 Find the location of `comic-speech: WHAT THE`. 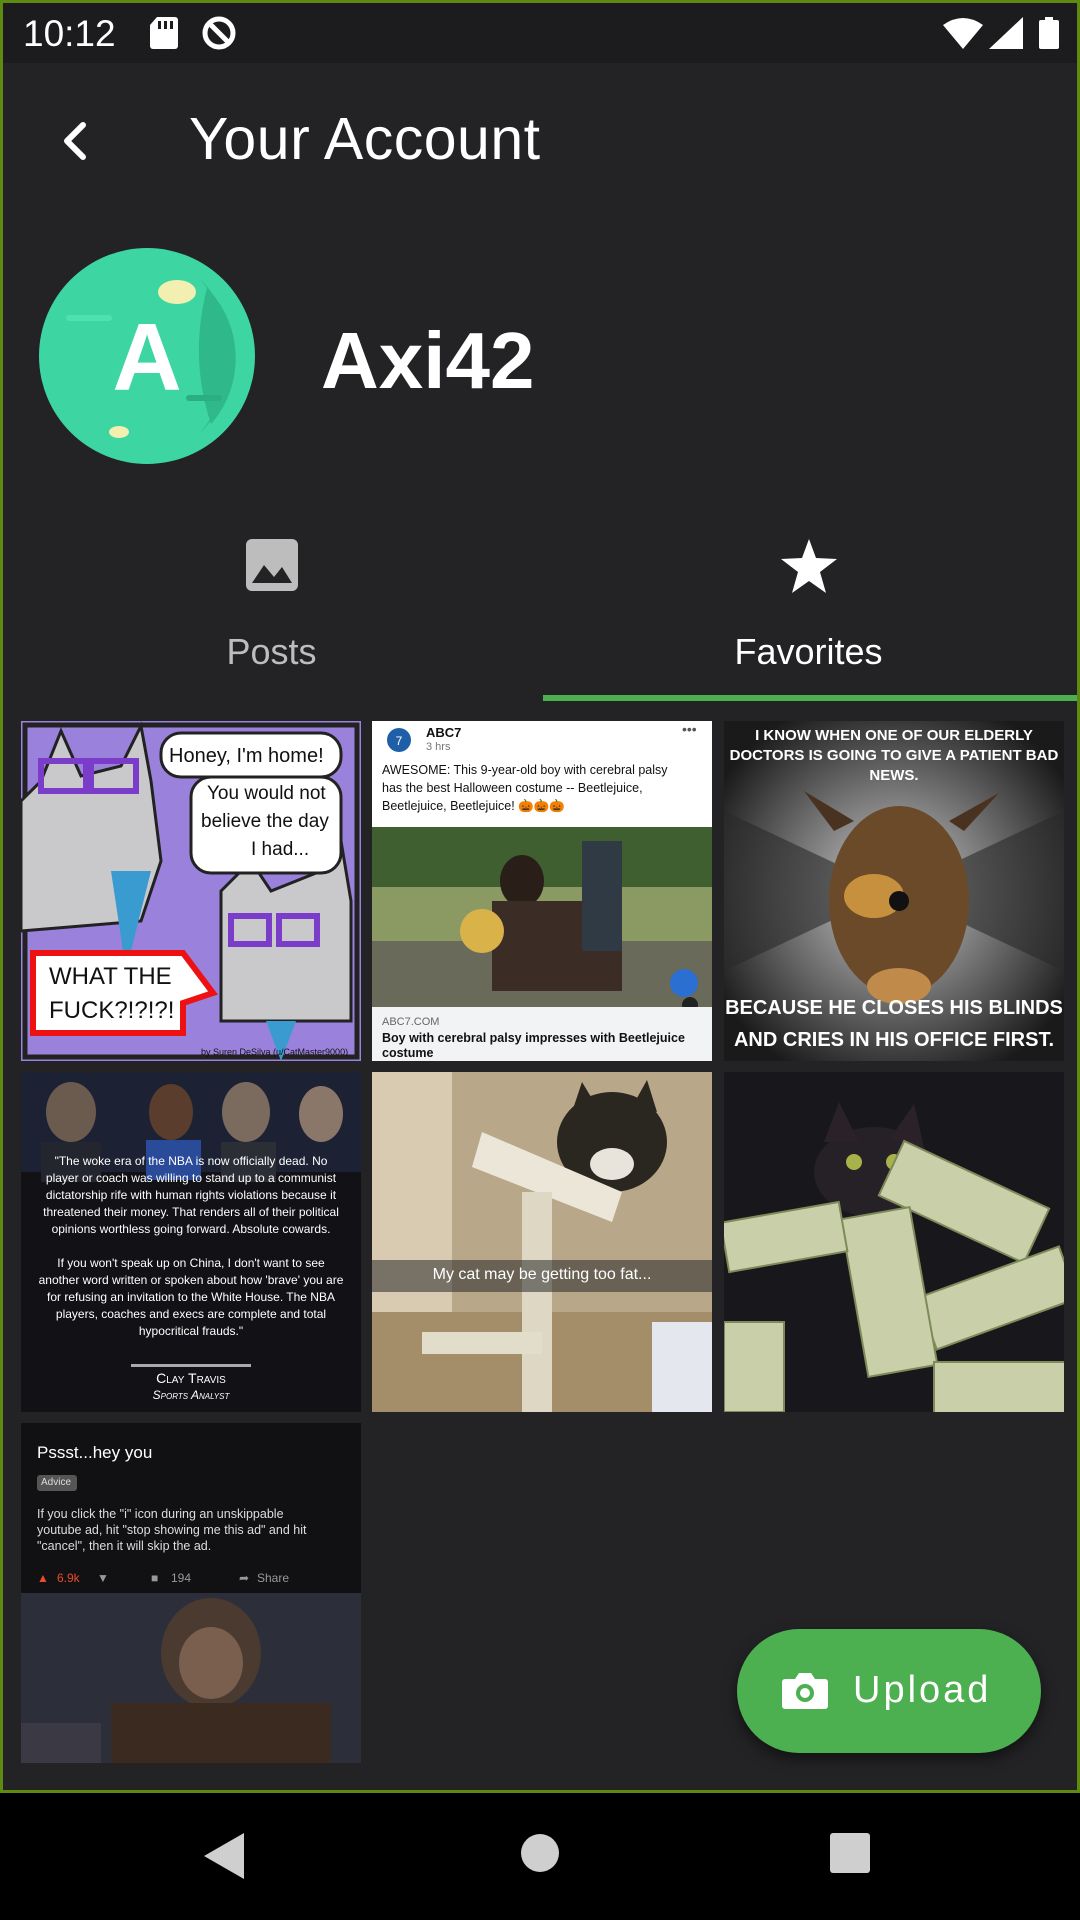

comic-speech: WHAT THE is located at coordinates (110, 976).